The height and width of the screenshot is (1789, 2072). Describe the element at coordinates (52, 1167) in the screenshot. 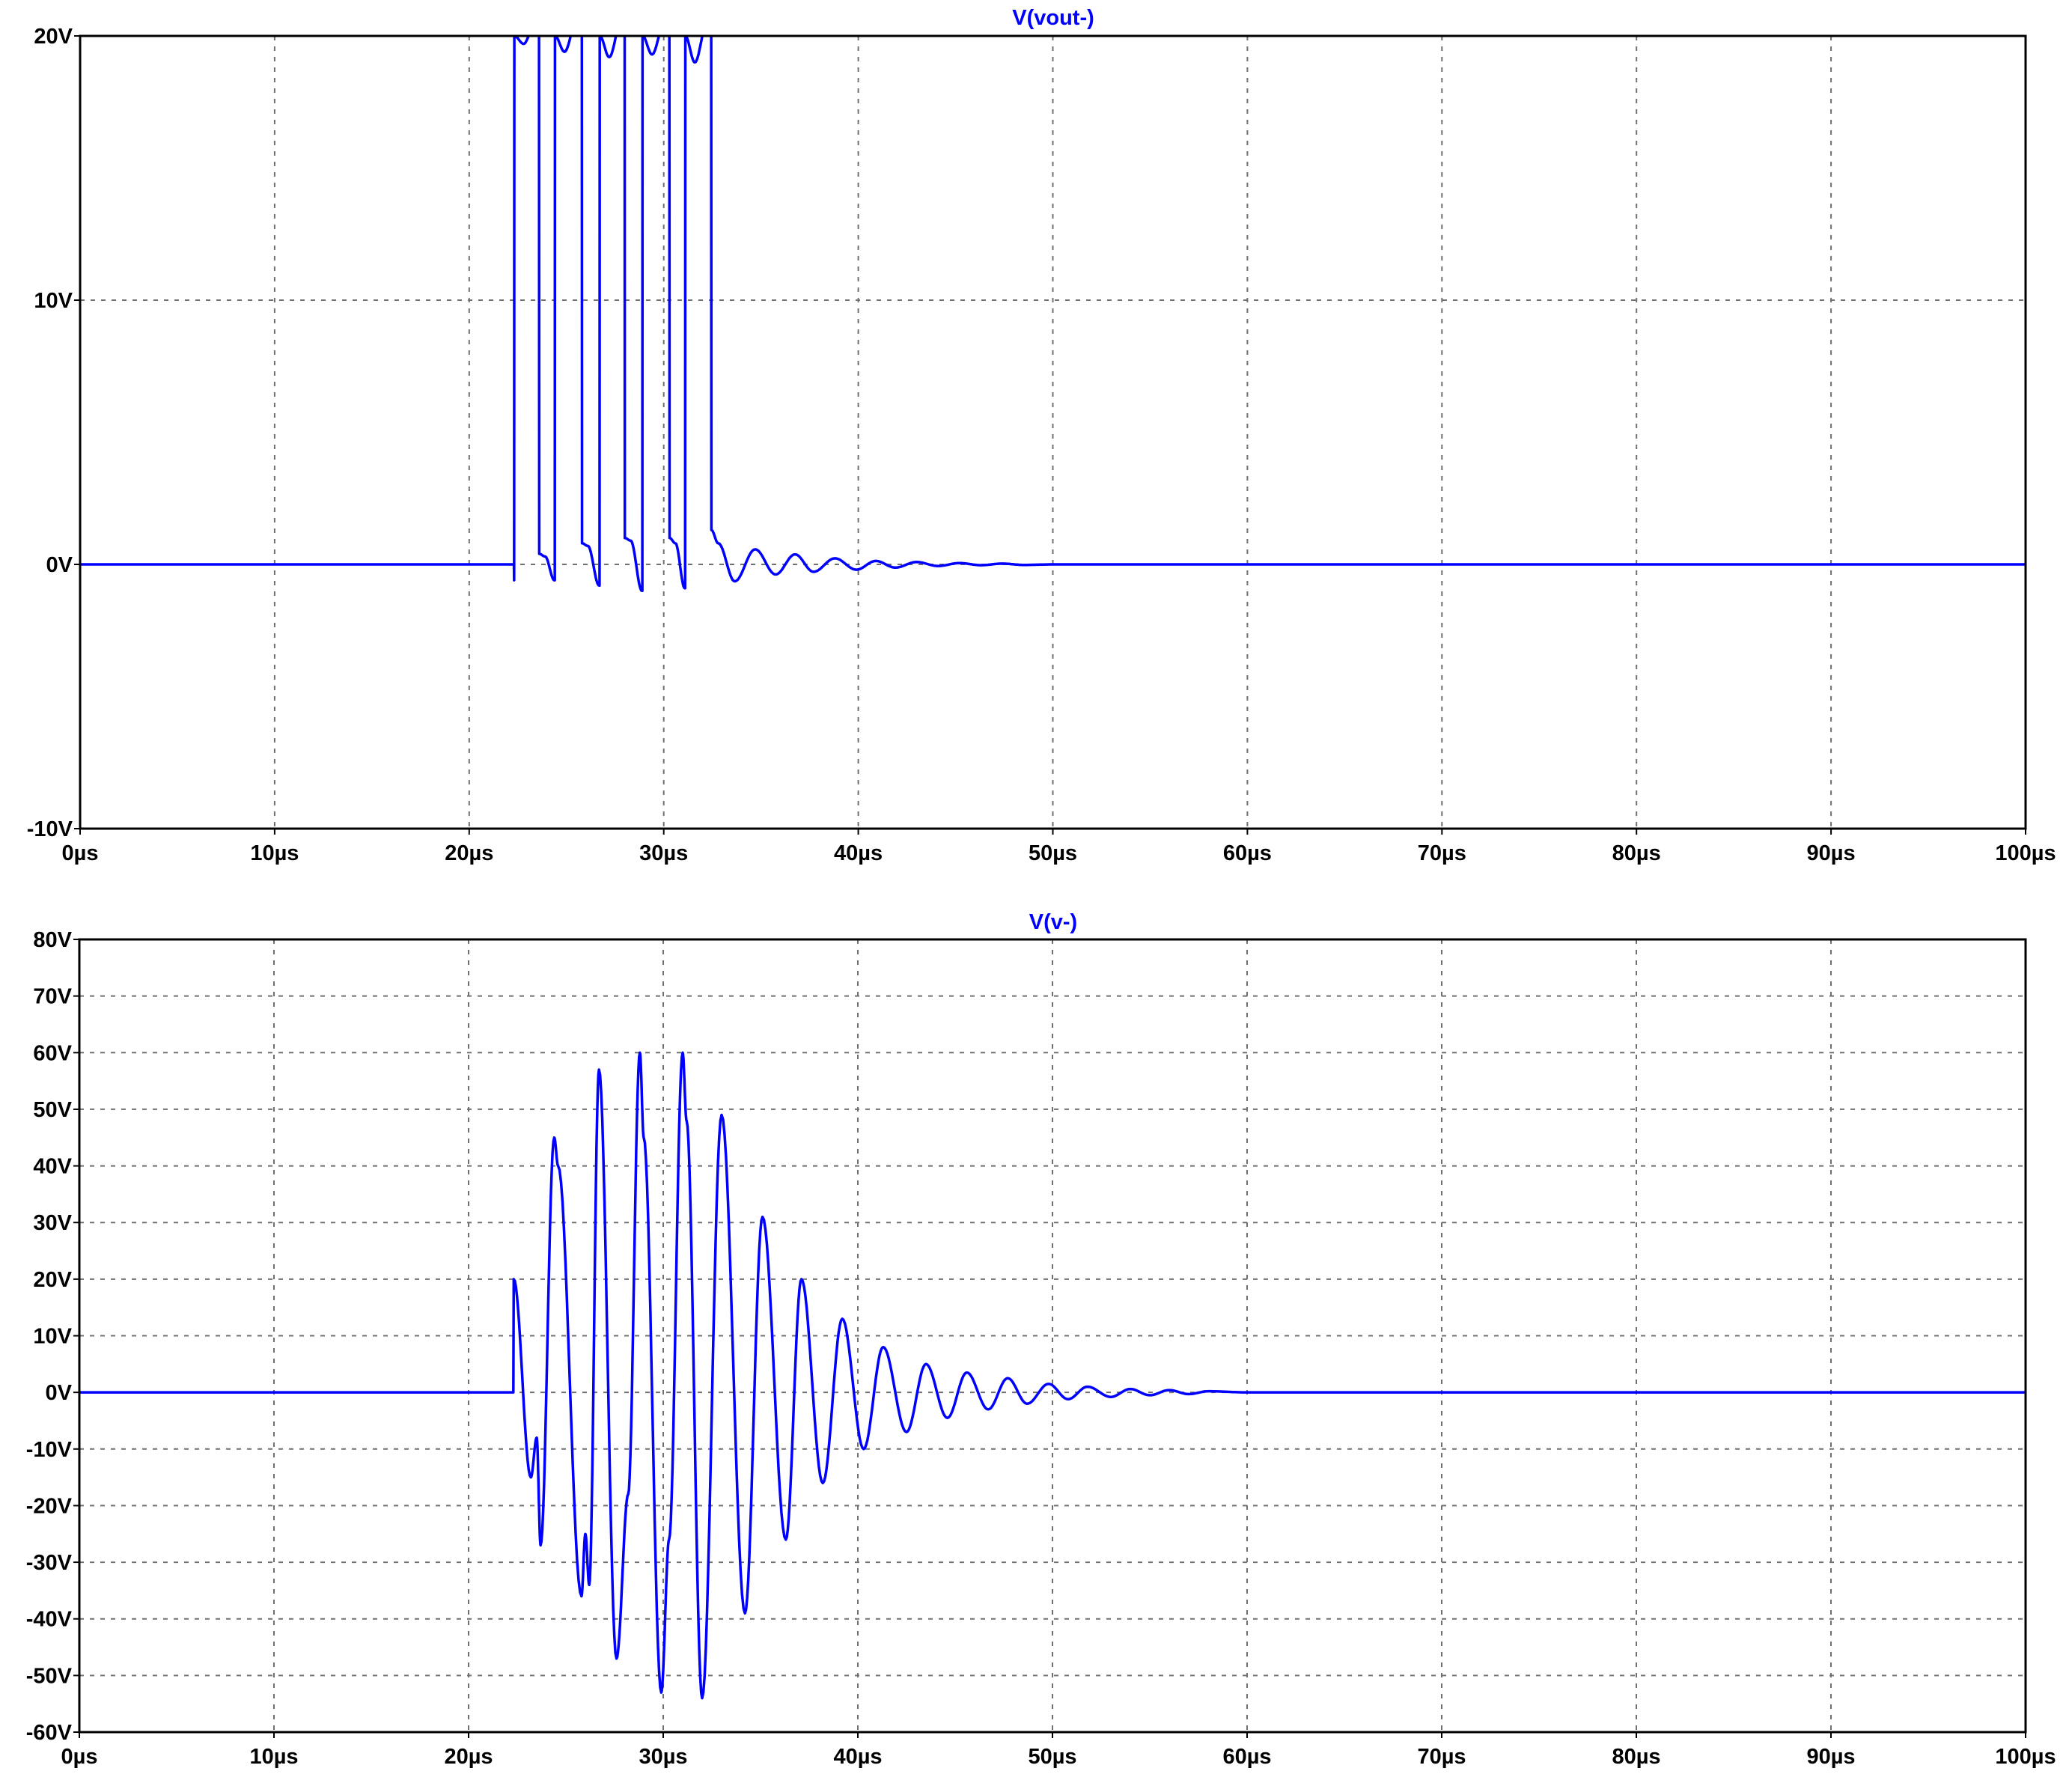

I see `y-tick-label: 40V` at that location.